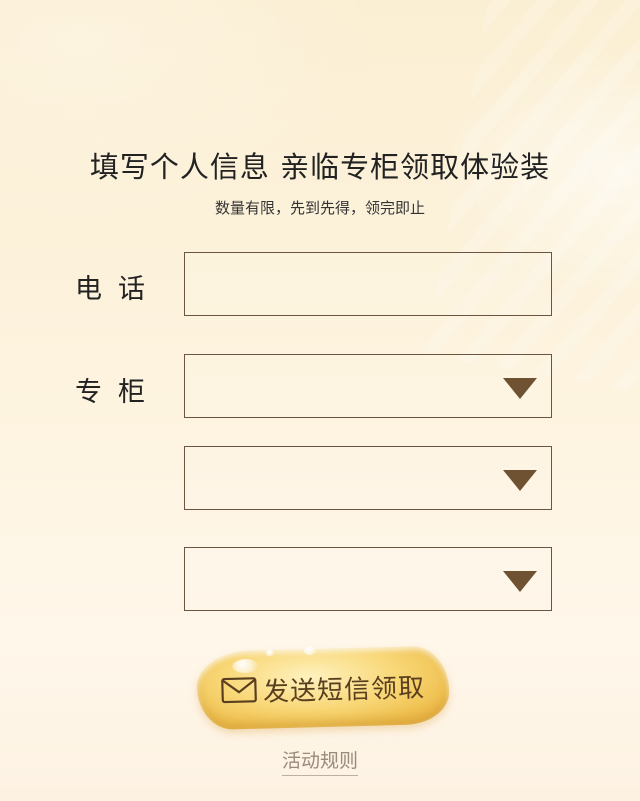  I want to click on phone-label: 电话, so click(118, 289).